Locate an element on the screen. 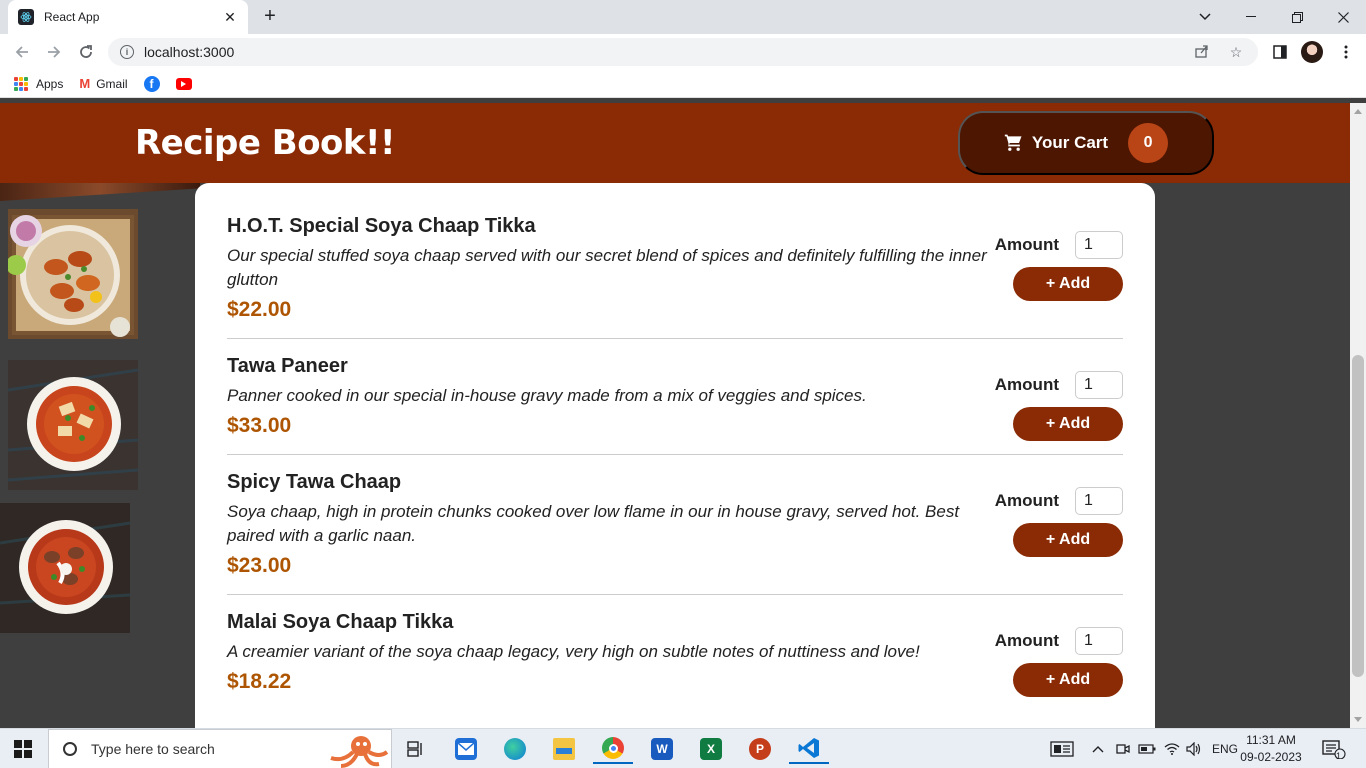  minimize-button is located at coordinates (1251, 17).